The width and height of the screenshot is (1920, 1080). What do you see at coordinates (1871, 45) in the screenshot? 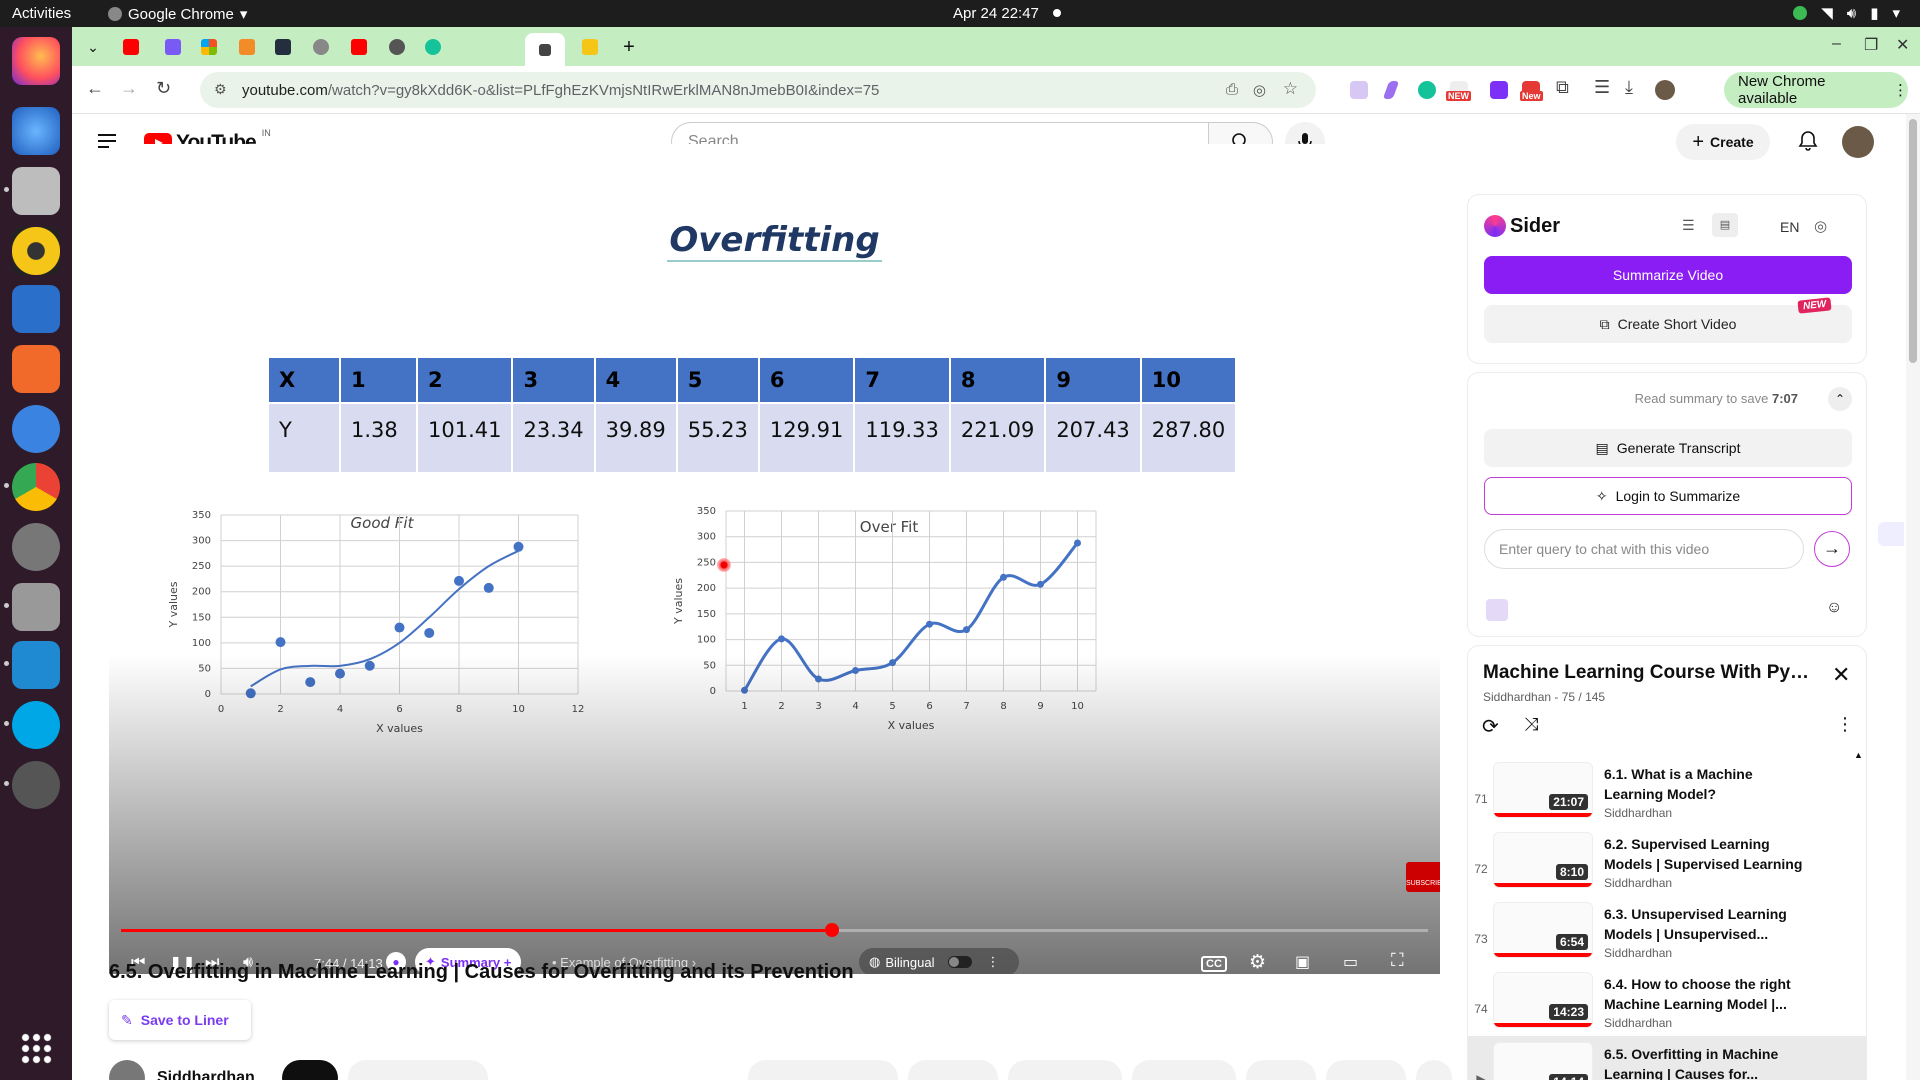
I see `restore-icon: ❐` at bounding box center [1871, 45].